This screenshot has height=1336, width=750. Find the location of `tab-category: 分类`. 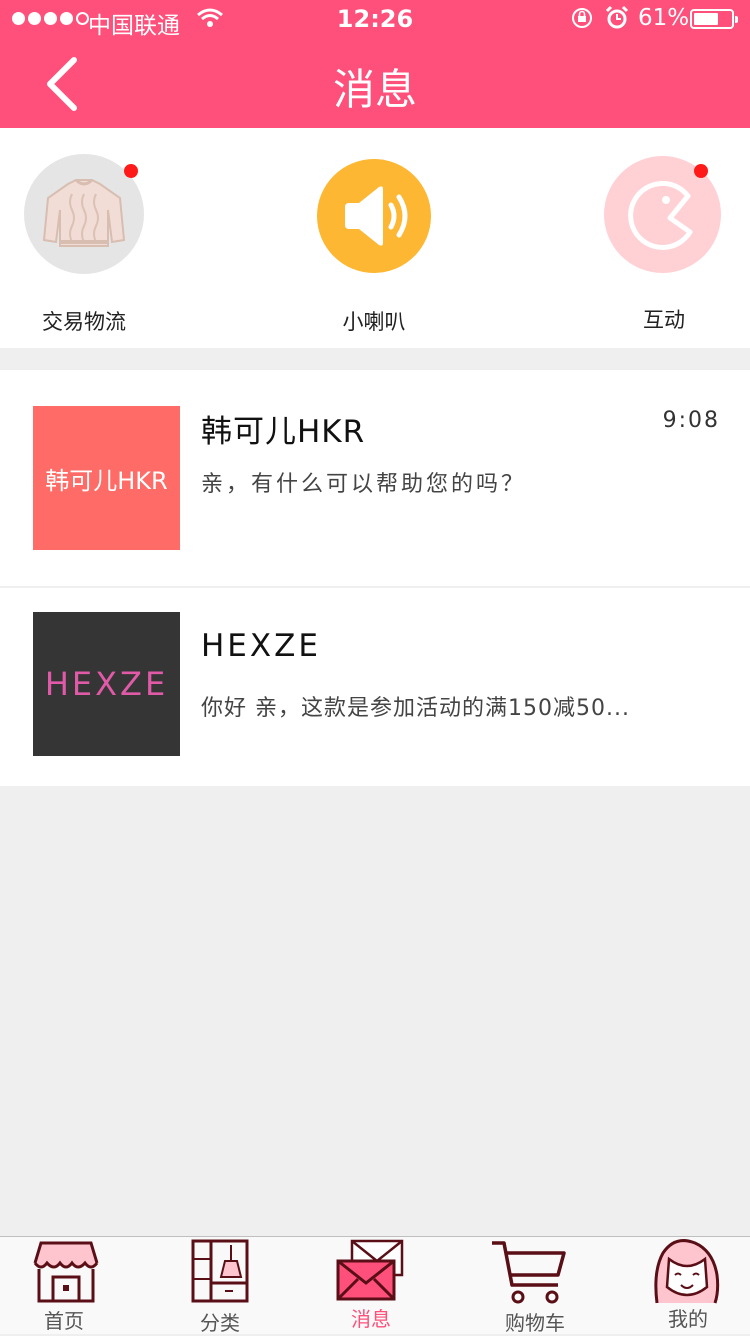

tab-category: 分类 is located at coordinates (220, 1286).